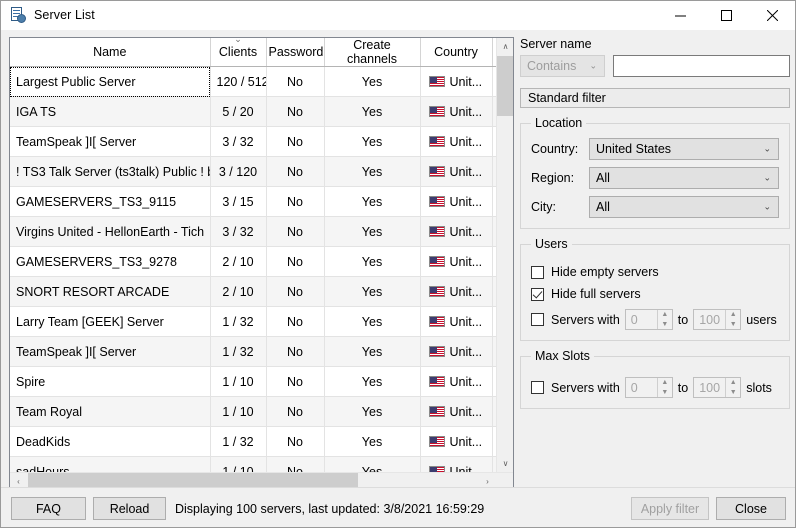 The height and width of the screenshot is (528, 796). What do you see at coordinates (684, 207) in the screenshot?
I see `city-select: All ⌄` at bounding box center [684, 207].